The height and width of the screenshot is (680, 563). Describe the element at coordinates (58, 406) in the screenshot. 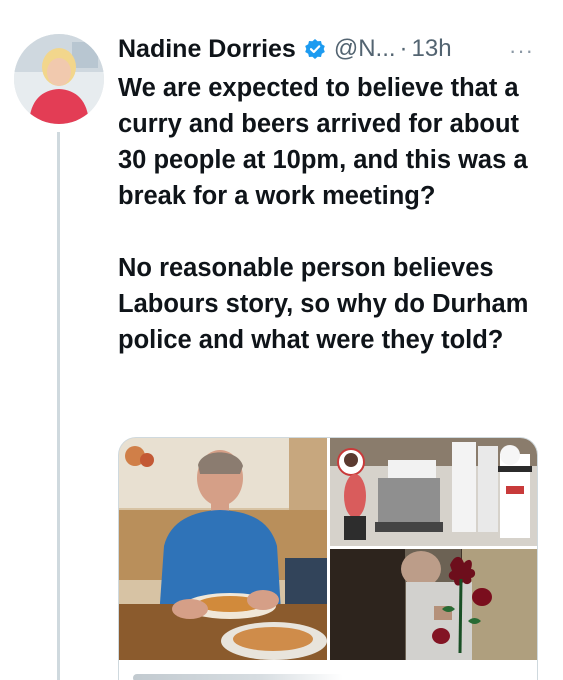

I see `thread-connector-line` at that location.